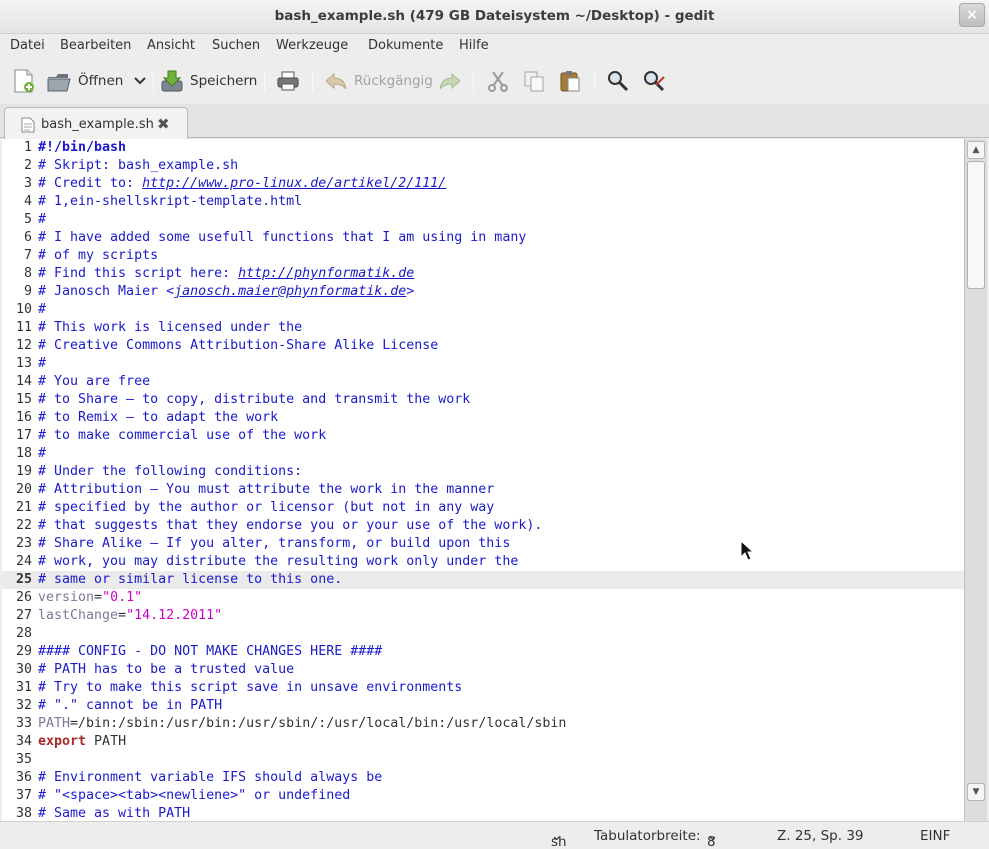  What do you see at coordinates (474, 45) in the screenshot?
I see `menu-hilfe: Hilfe` at bounding box center [474, 45].